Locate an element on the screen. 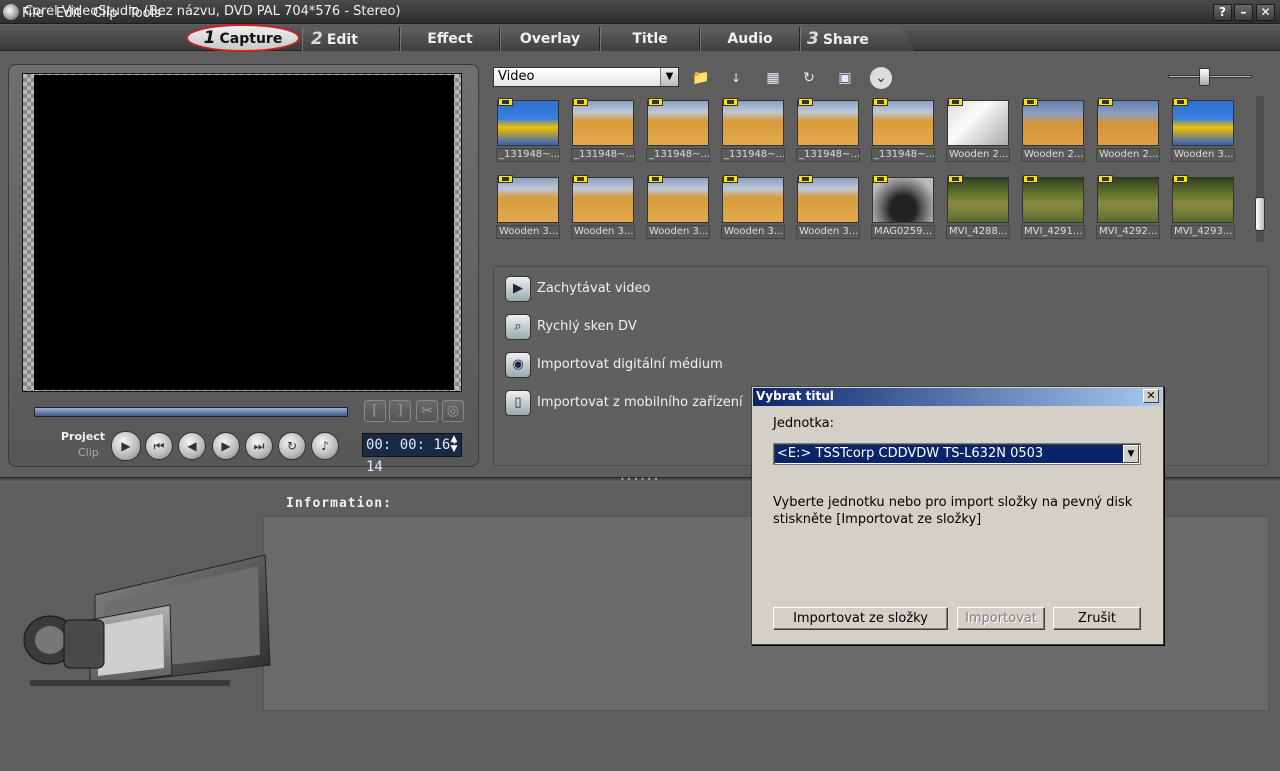  project-mode-label: Project is located at coordinates (83, 436).